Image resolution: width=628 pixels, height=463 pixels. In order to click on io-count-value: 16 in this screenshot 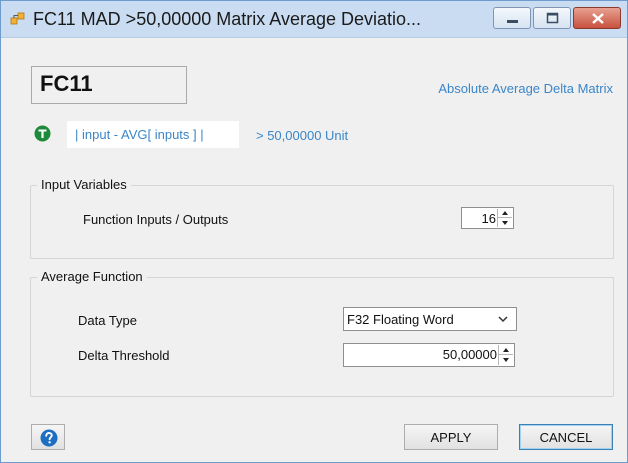, I will do `click(488, 218)`.